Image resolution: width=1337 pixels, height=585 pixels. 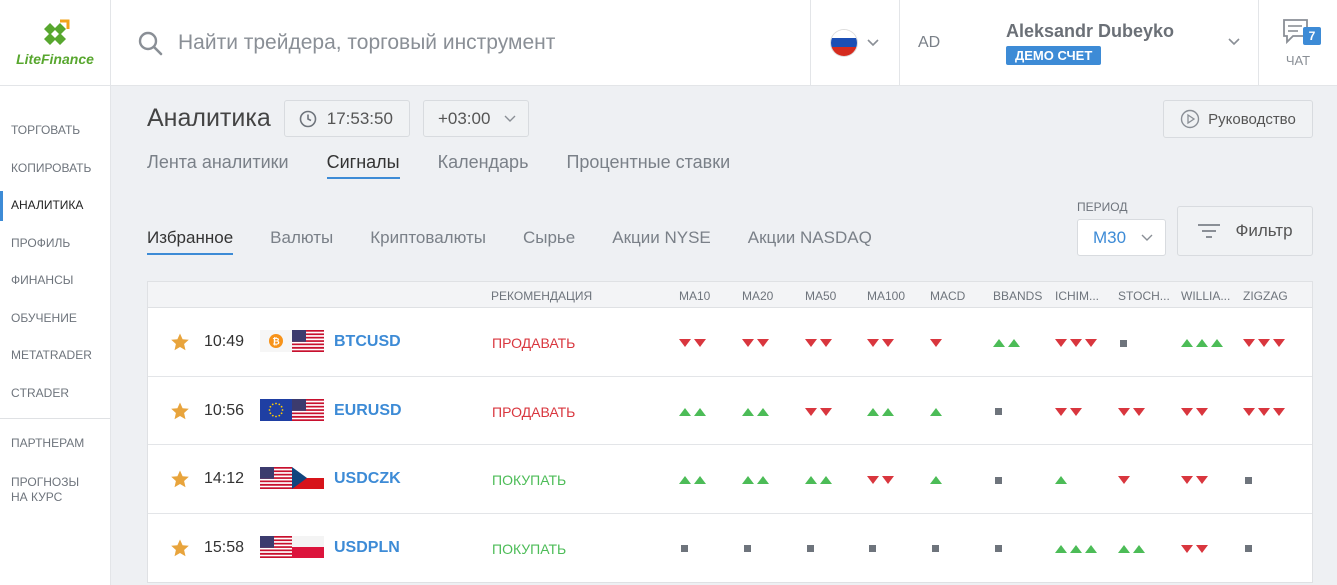 I want to click on subtab-currencies: Валюты, so click(x=301, y=241).